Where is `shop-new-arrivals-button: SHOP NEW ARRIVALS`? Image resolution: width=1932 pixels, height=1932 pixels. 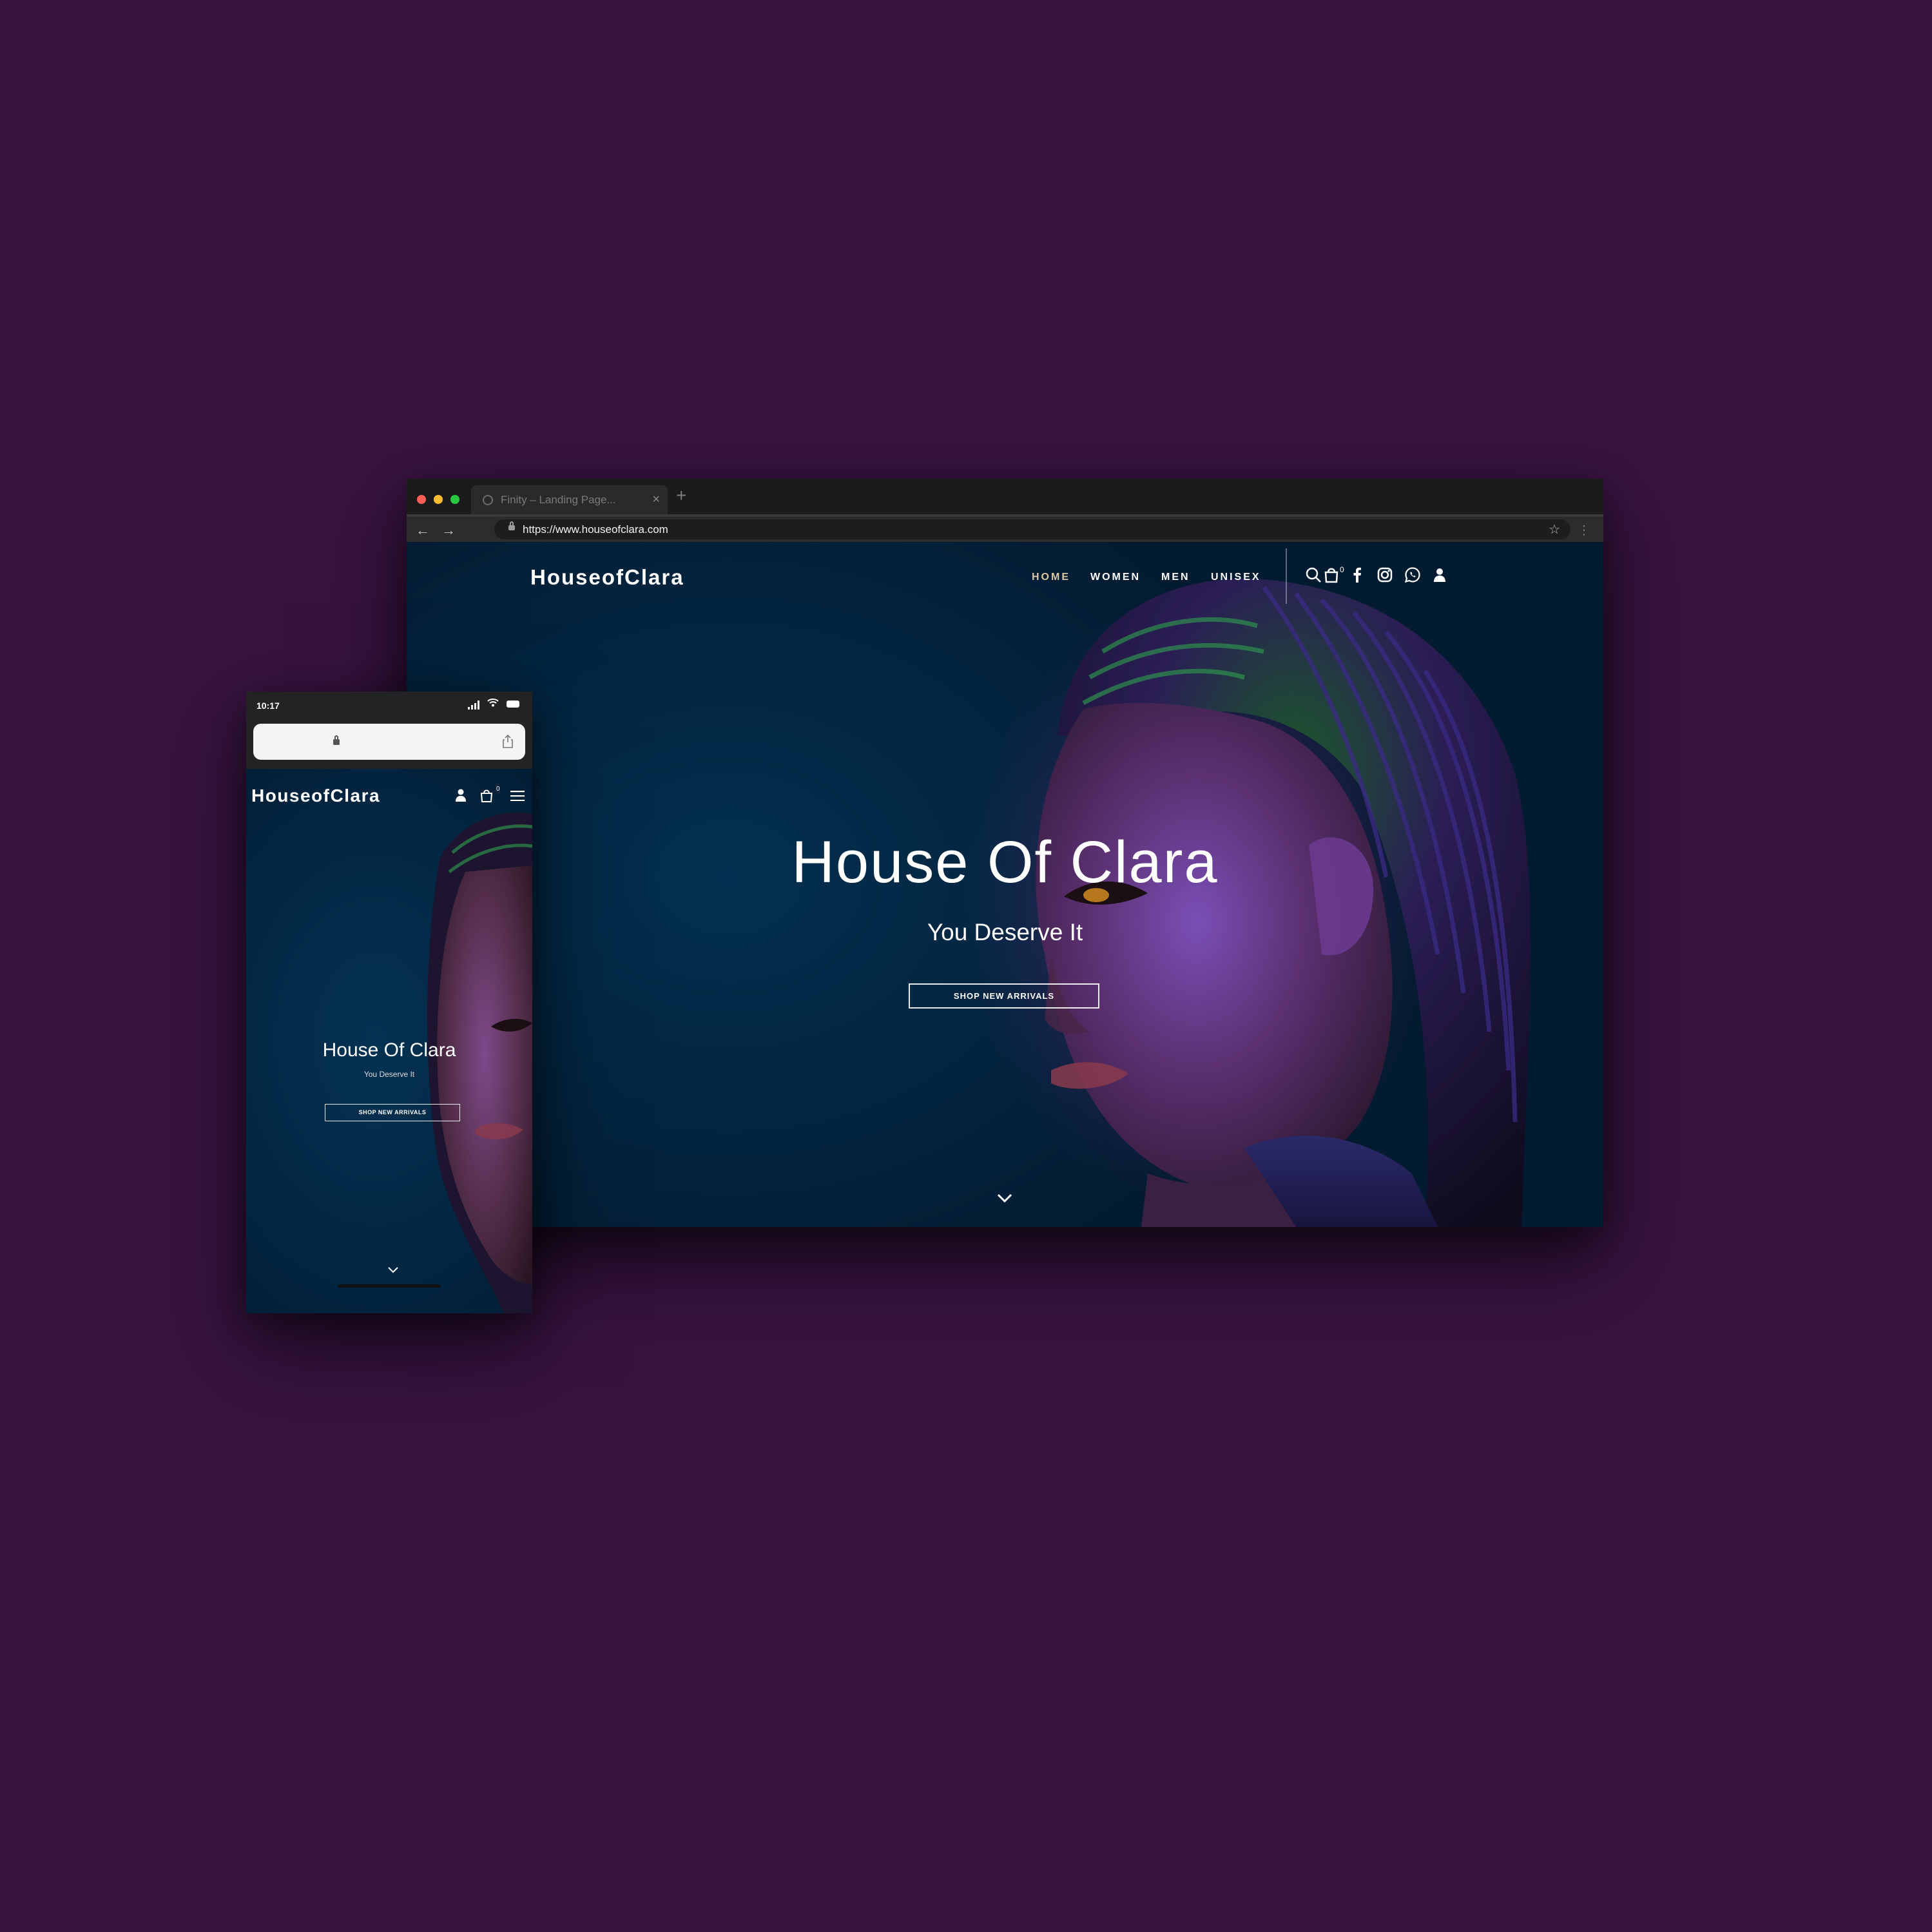
shop-new-arrivals-button: SHOP NEW ARRIVALS is located at coordinates (1004, 996).